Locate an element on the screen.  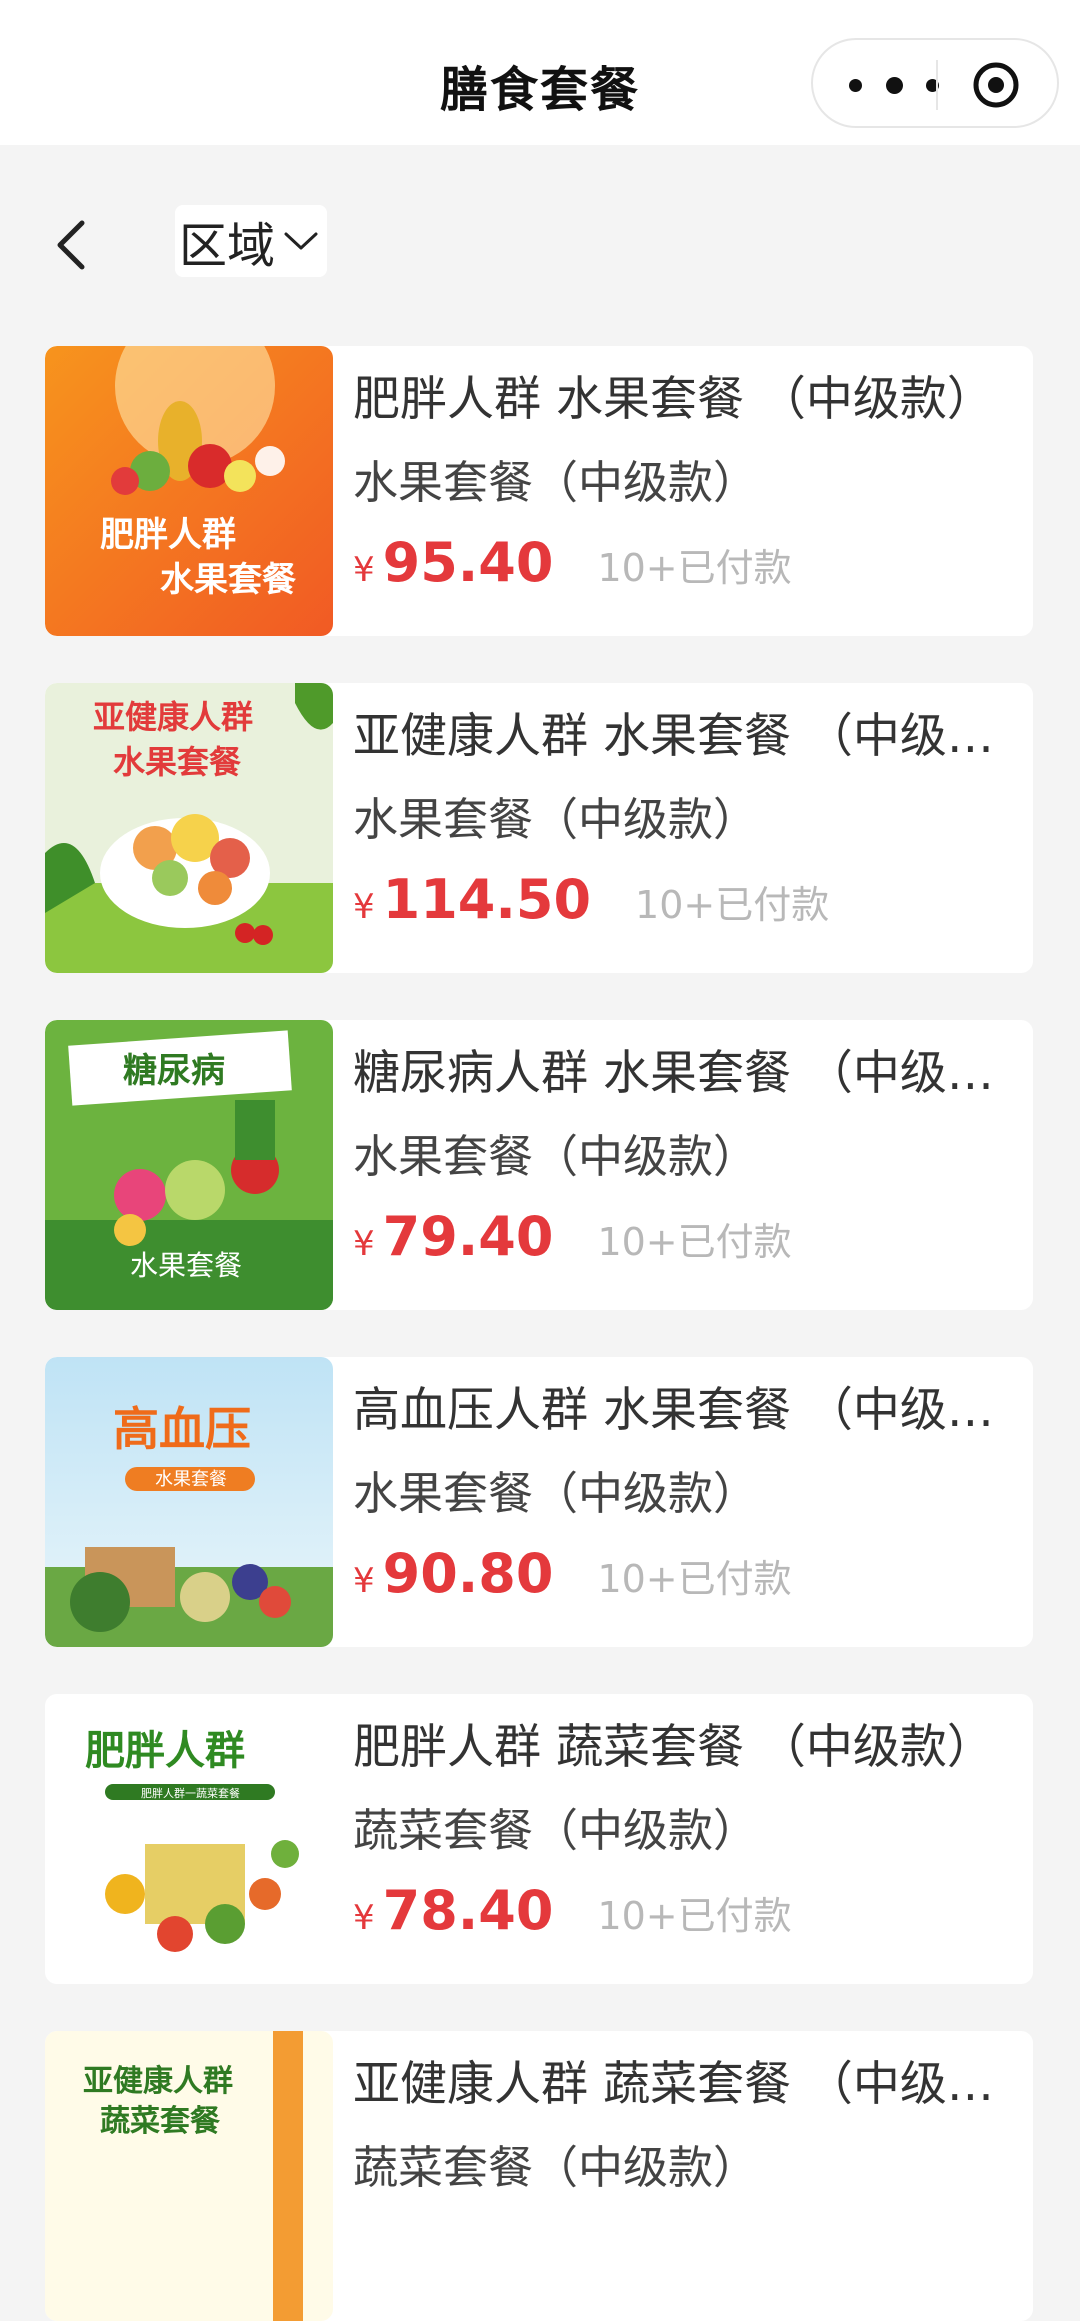
region-label: 区域 is located at coordinates (227, 246).